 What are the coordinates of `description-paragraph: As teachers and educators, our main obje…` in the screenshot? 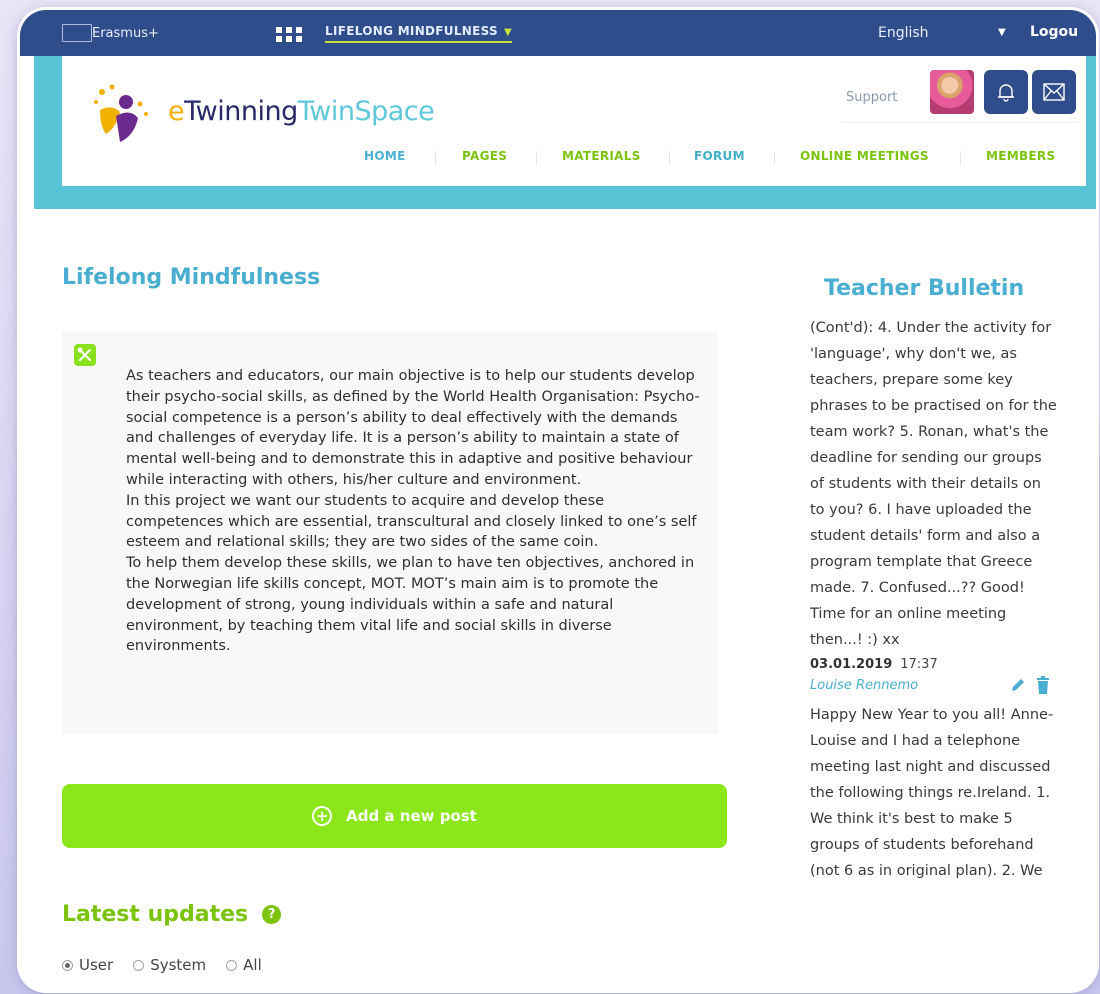 It's located at (413, 428).